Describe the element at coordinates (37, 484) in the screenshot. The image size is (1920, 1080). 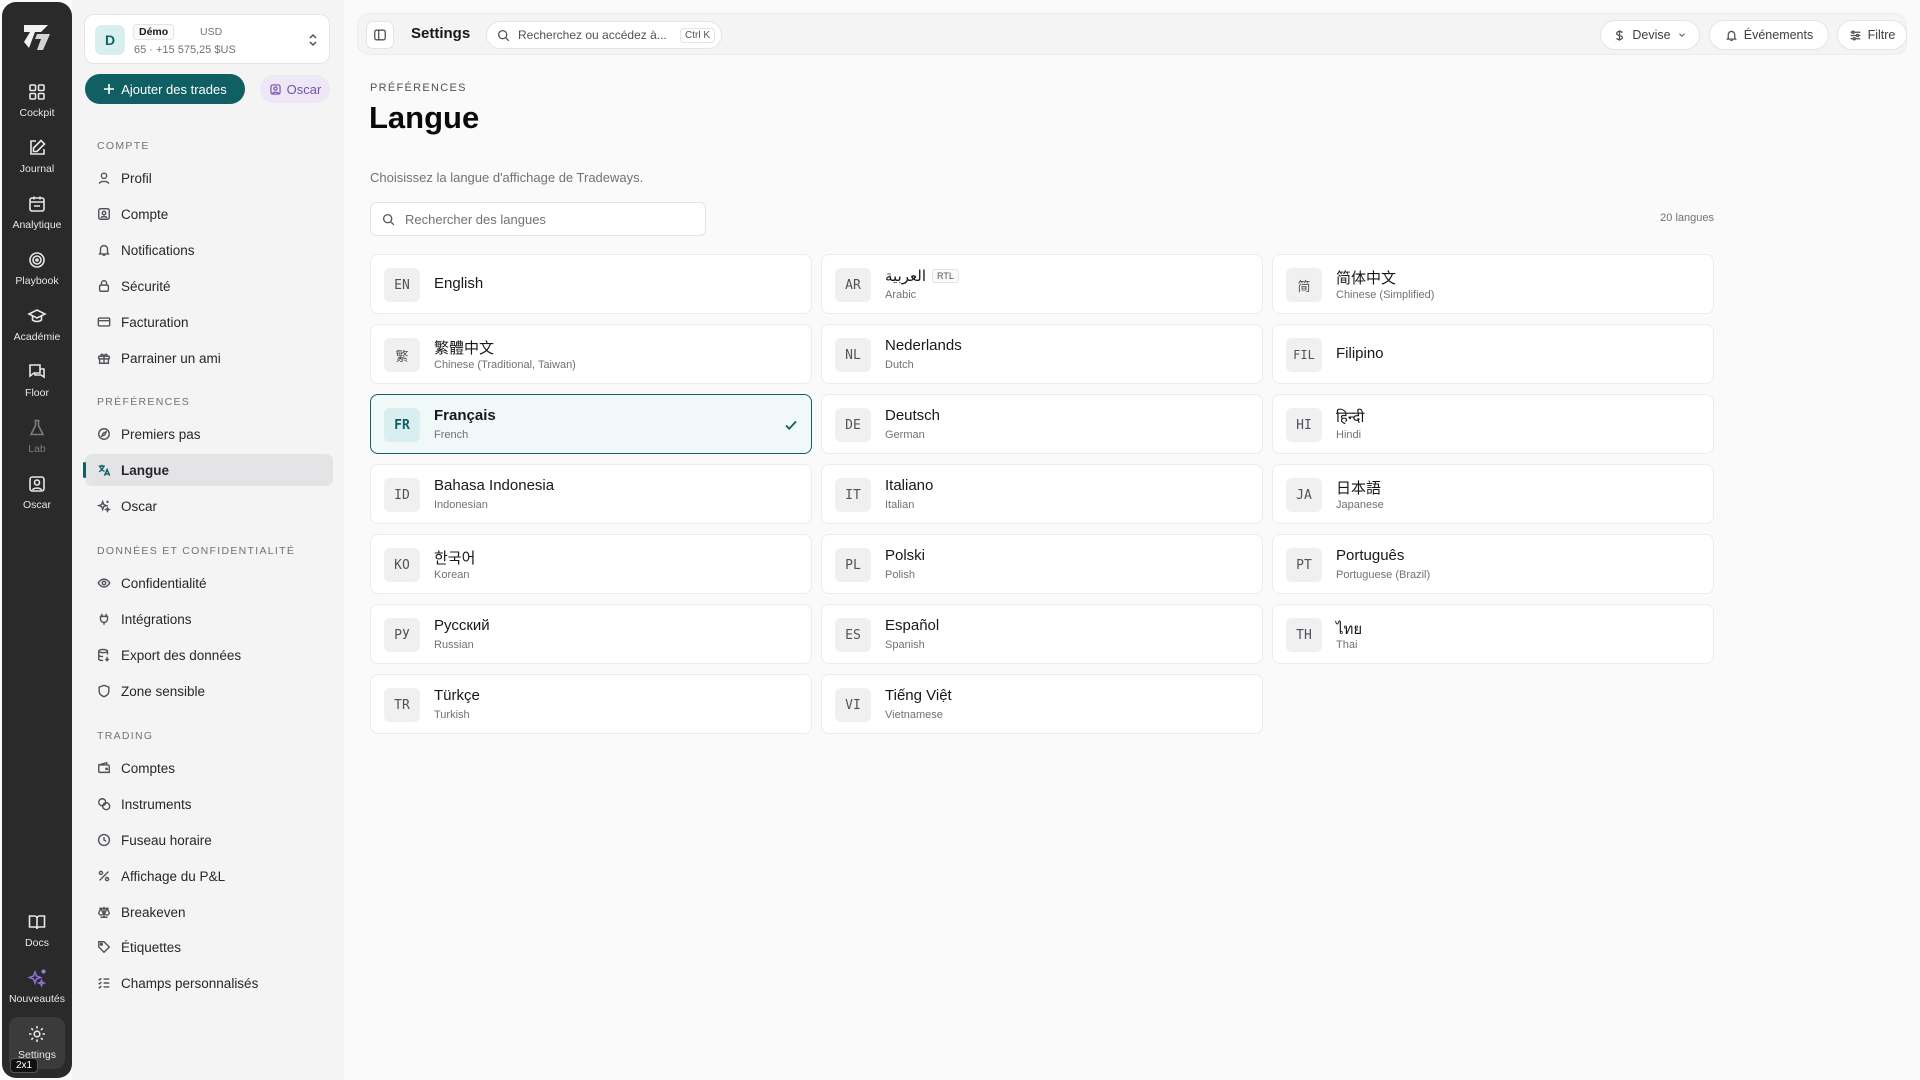
I see `portrait-icon` at that location.